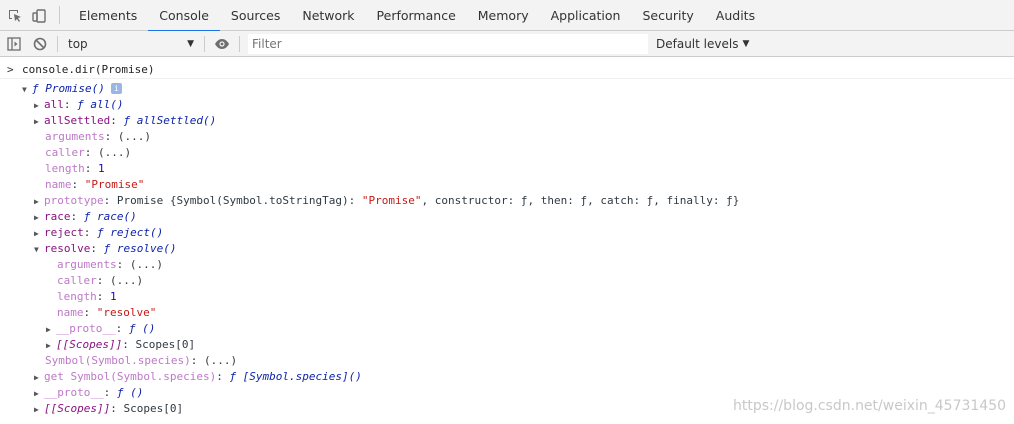 The width and height of the screenshot is (1014, 424). I want to click on tab-memory: Memory, so click(503, 15).